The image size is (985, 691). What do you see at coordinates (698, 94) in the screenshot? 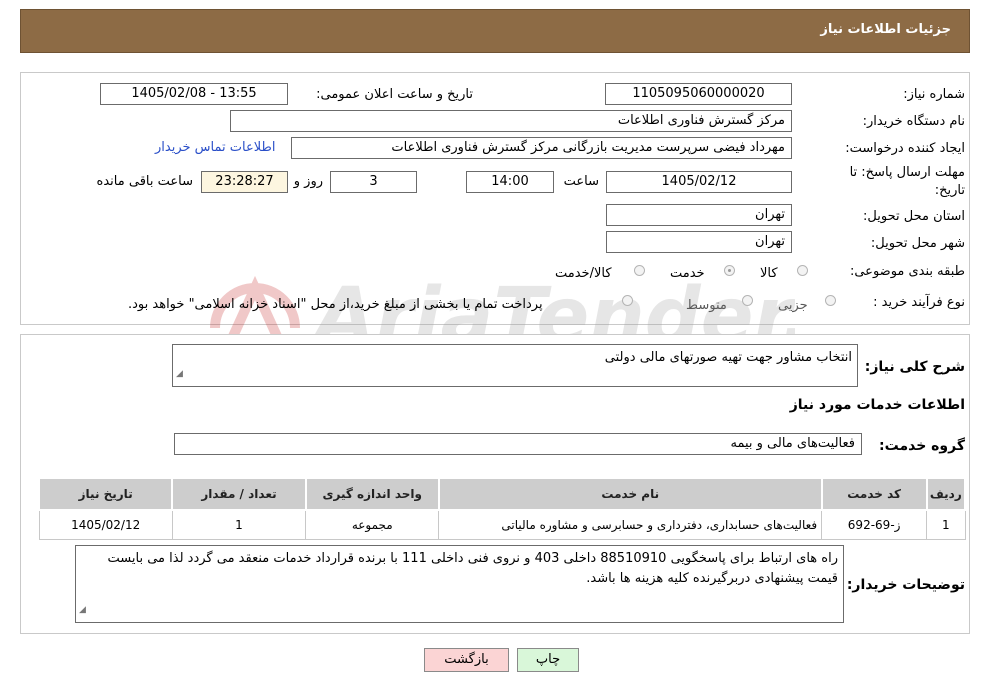
I see `need-number-field: 1105095060000020` at bounding box center [698, 94].